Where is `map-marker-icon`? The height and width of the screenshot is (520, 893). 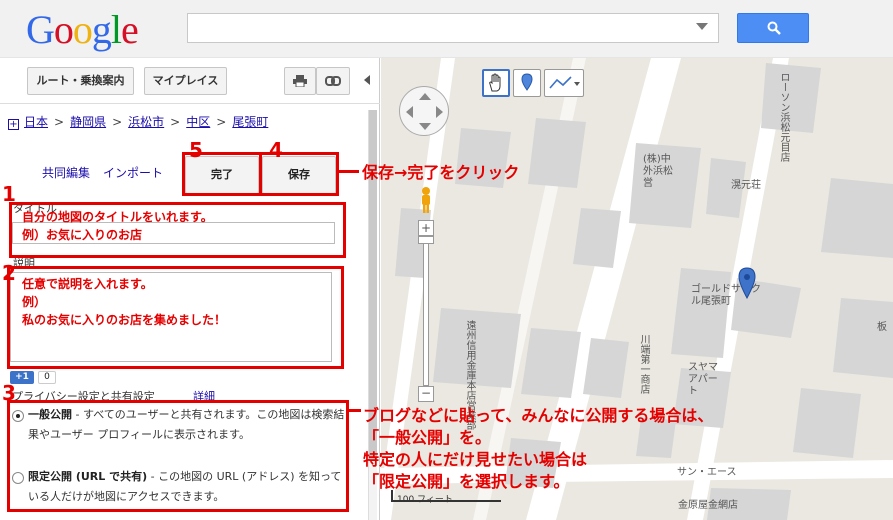
map-marker-icon is located at coordinates (747, 283).